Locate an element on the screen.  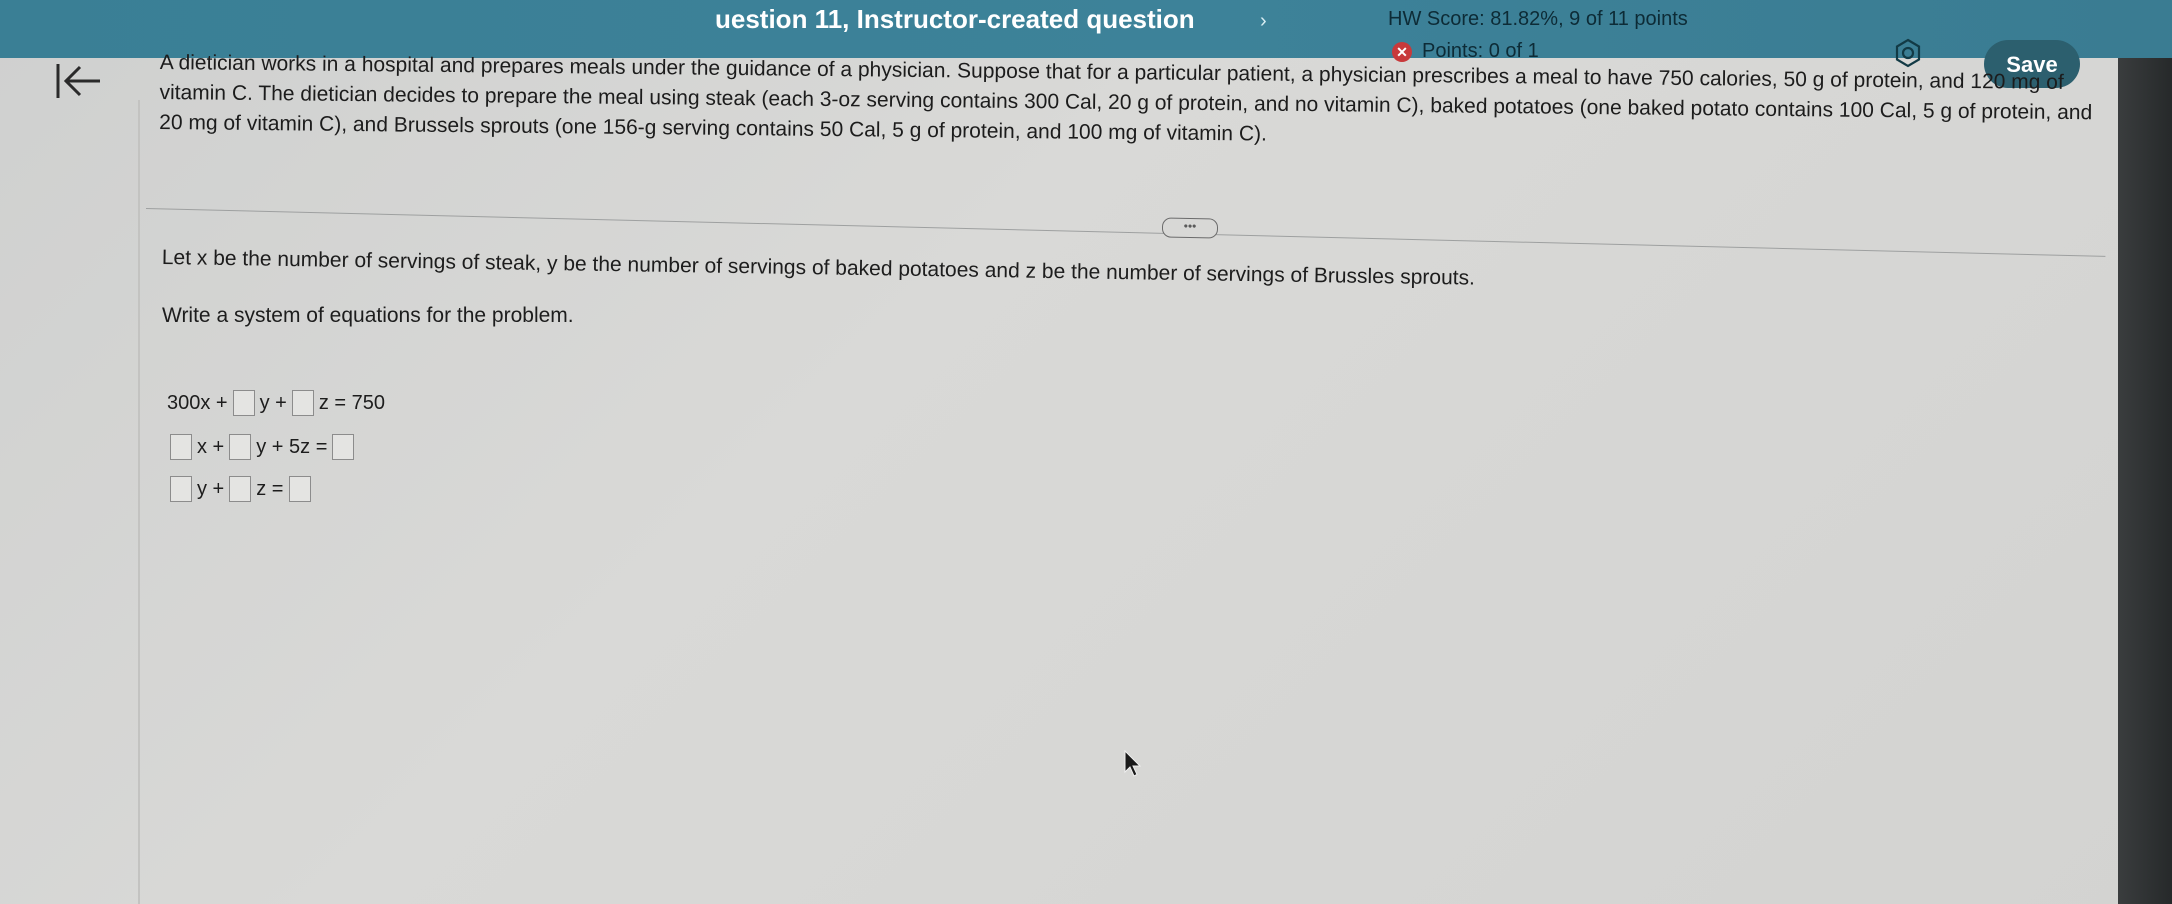
question-title: uestion 11, Instructor-created question is located at coordinates (955, 19).